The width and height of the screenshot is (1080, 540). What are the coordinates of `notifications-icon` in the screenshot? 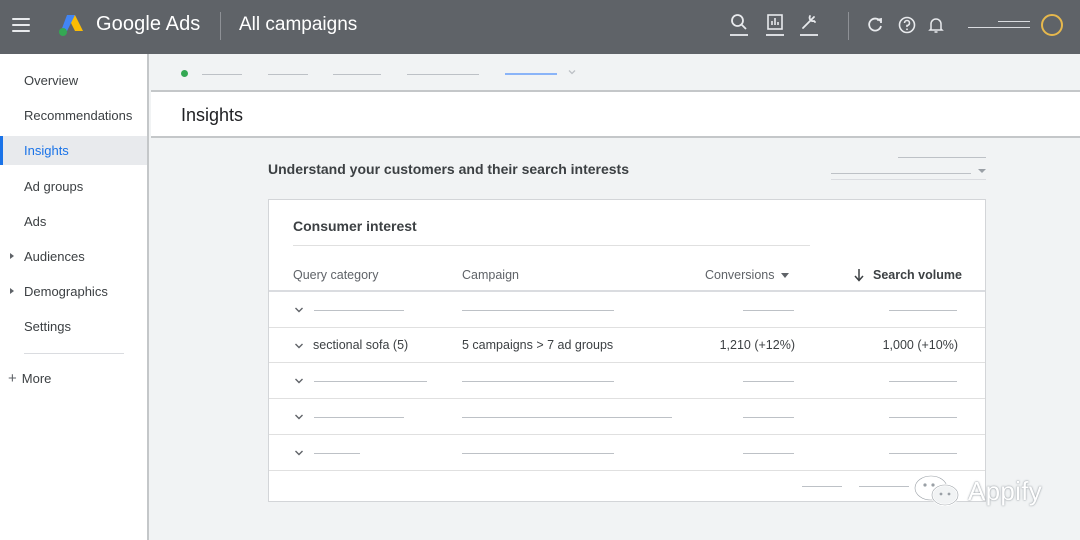 It's located at (936, 25).